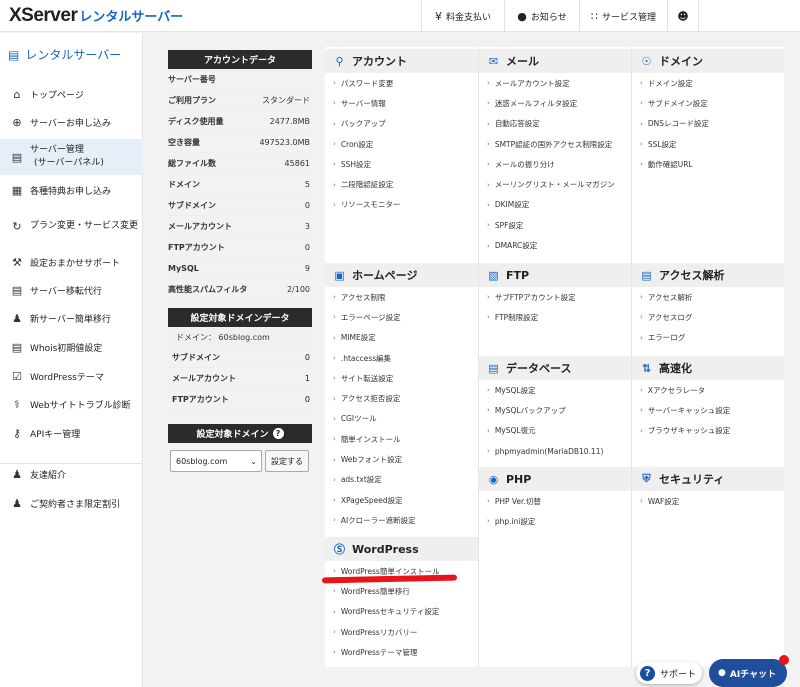 This screenshot has height=687, width=800. What do you see at coordinates (401, 439) in the screenshot?
I see `menu-item: › 簡単インストール` at bounding box center [401, 439].